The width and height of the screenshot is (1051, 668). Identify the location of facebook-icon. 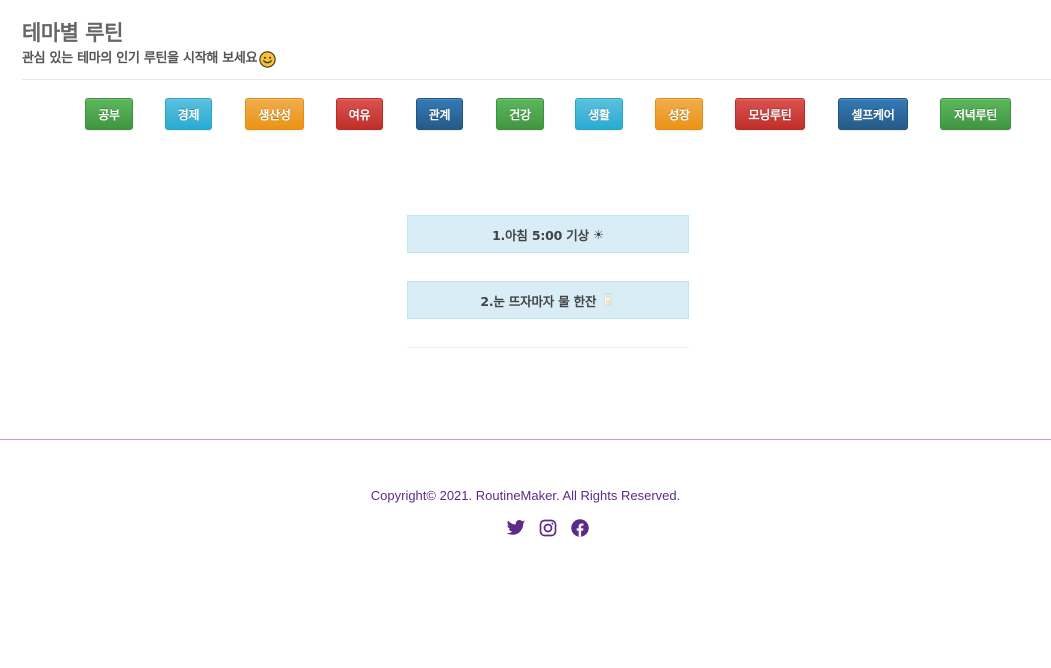
(580, 528).